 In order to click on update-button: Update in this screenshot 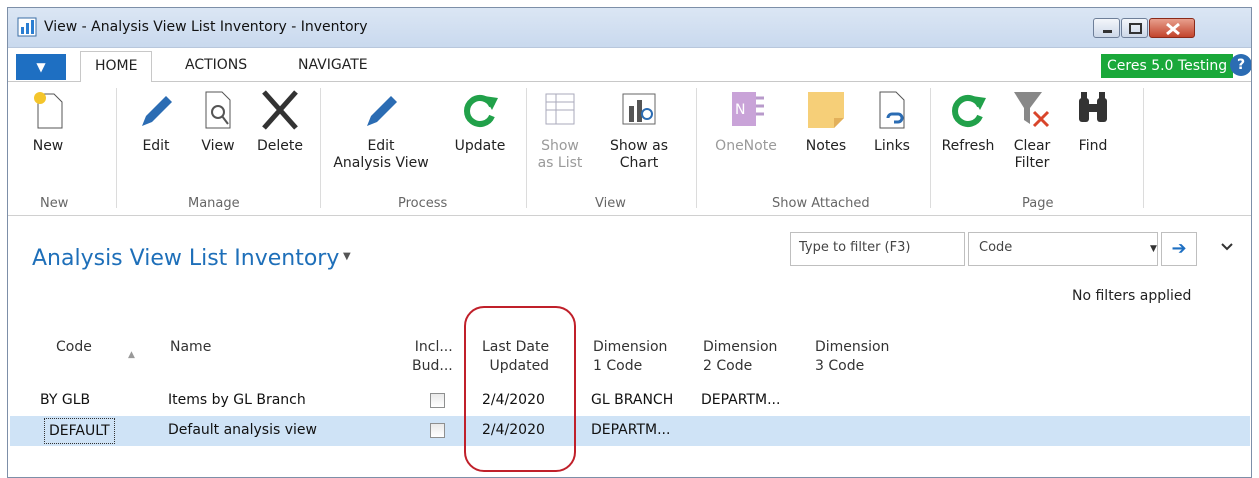, I will do `click(480, 121)`.